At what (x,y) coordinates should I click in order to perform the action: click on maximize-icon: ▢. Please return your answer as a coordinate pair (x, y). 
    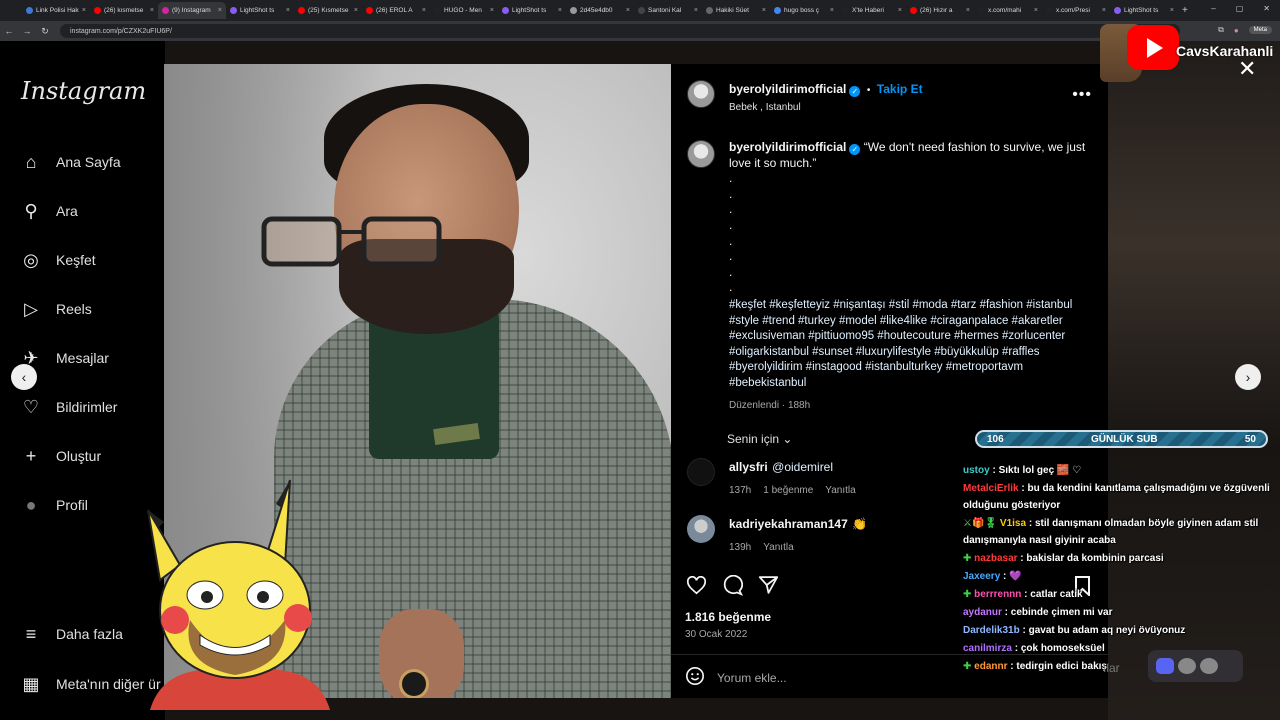
    Looking at the image, I should click on (1240, 8).